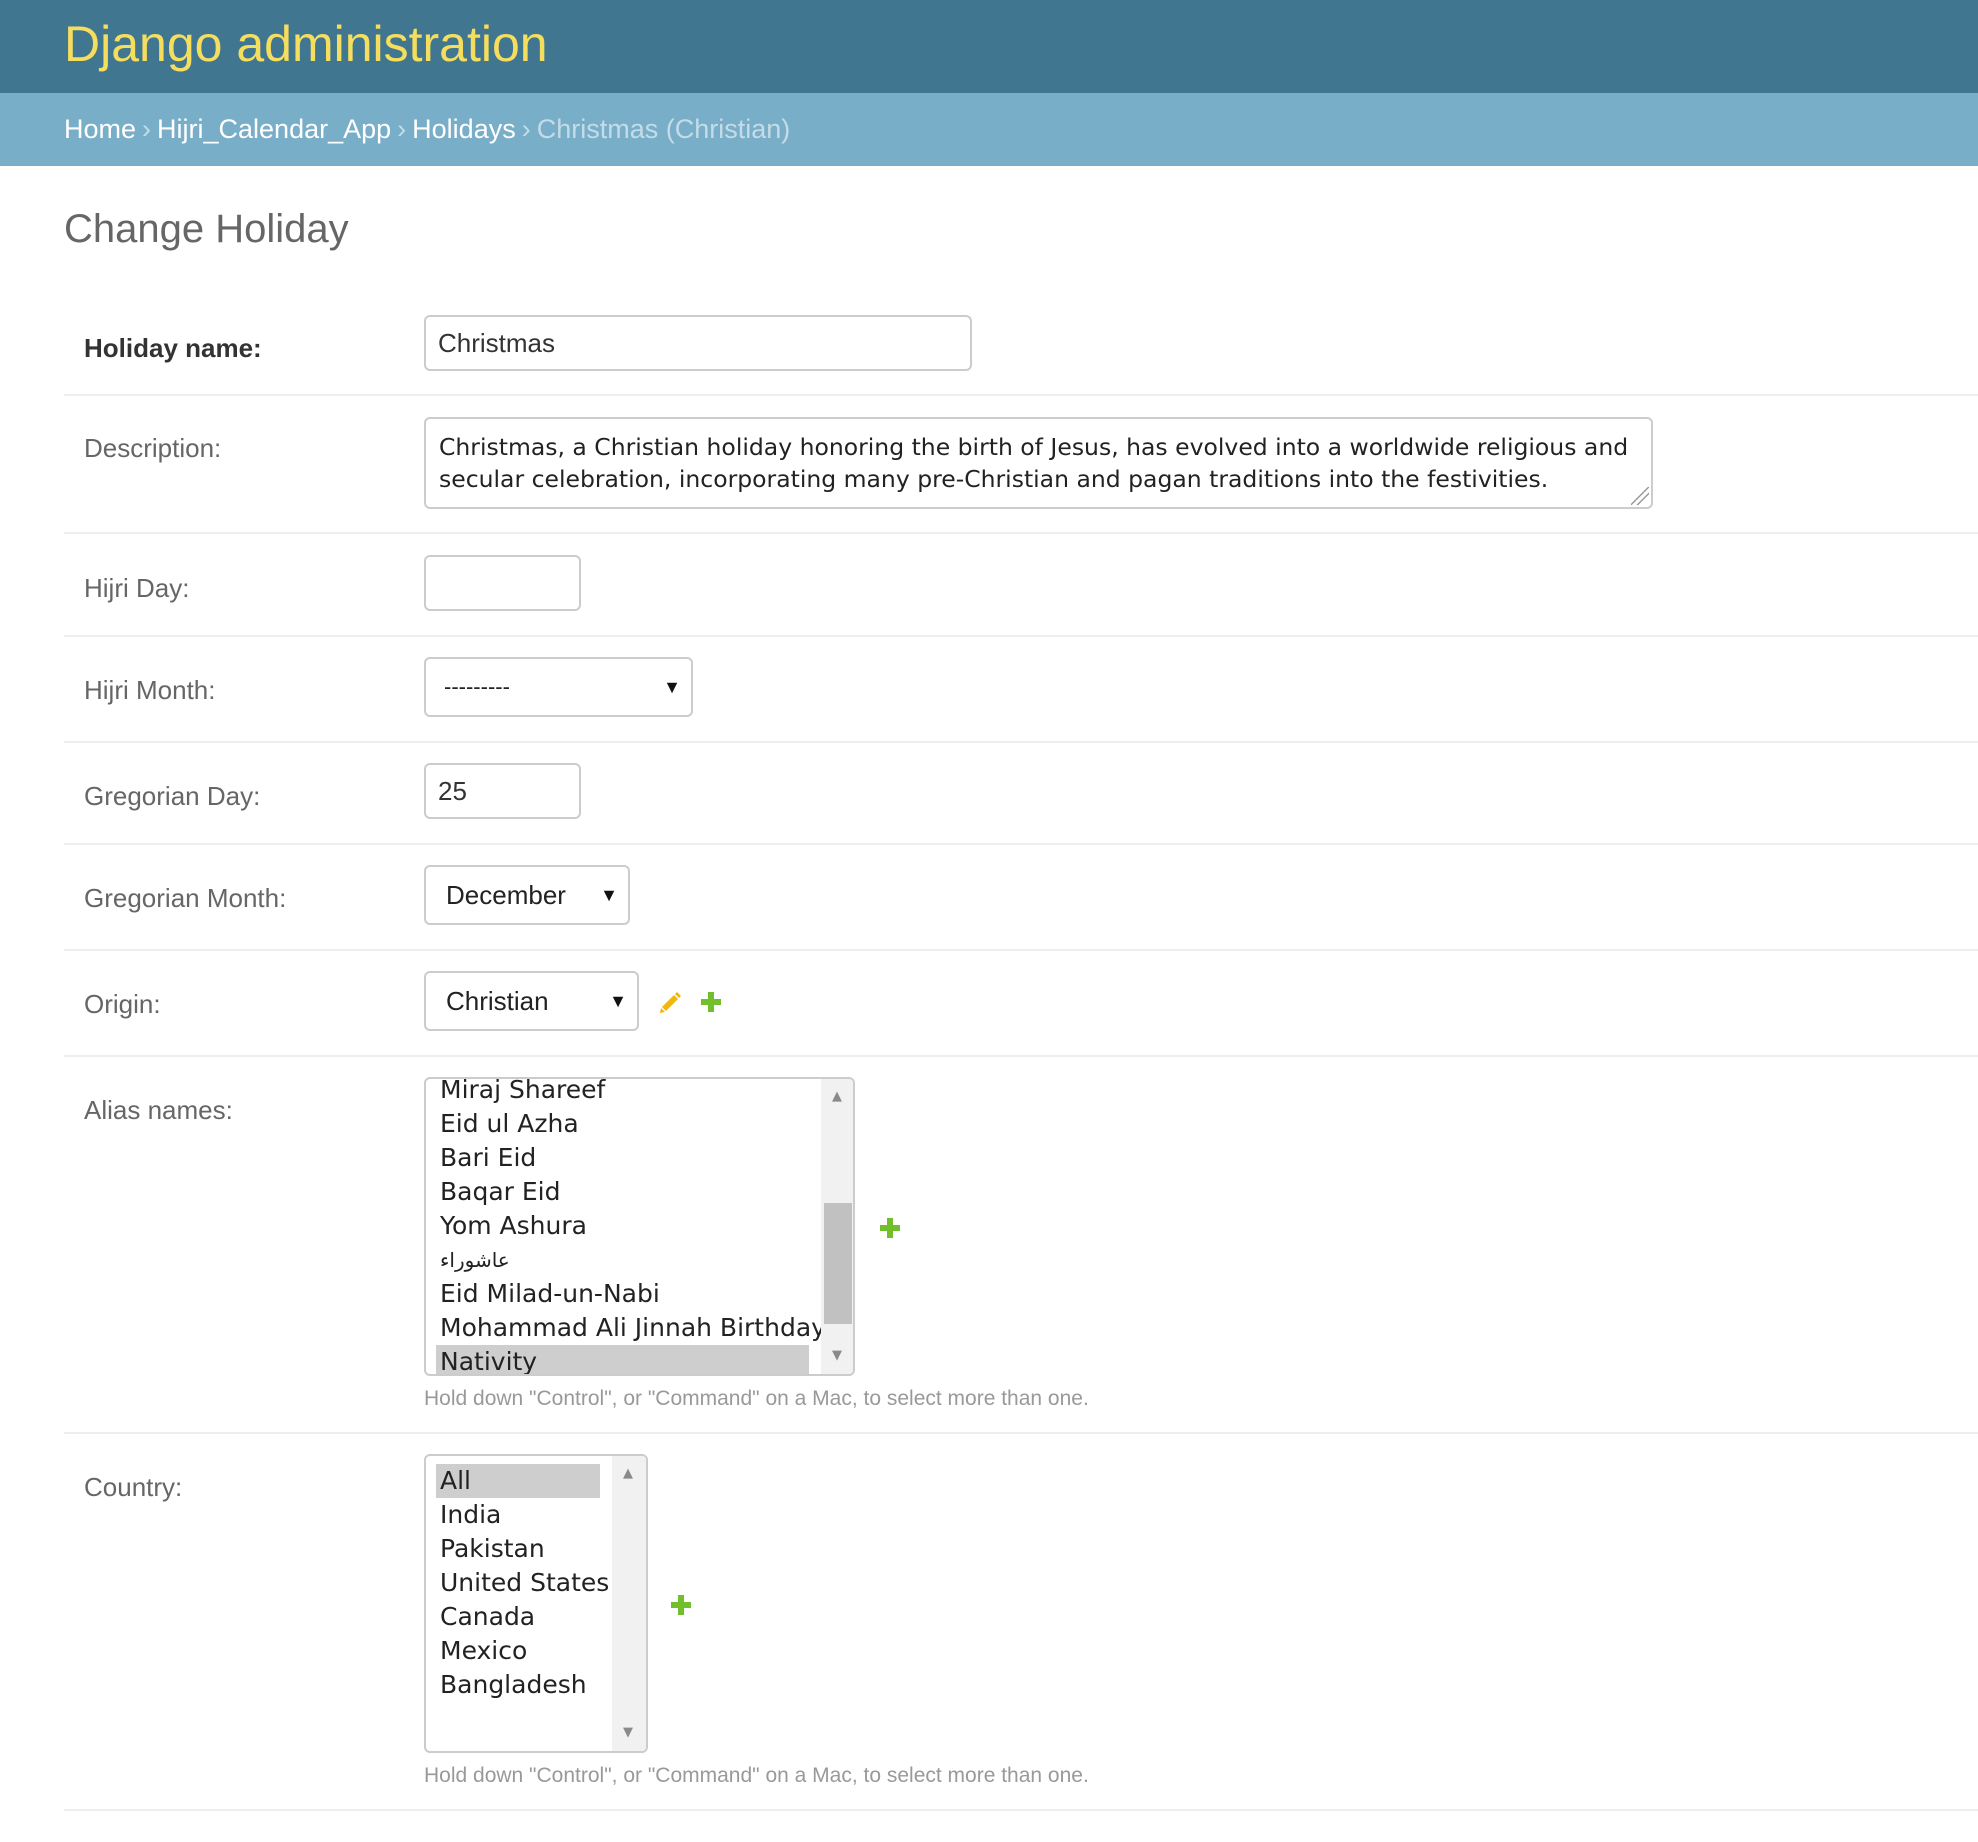  I want to click on list-item: Yom Ashura, so click(622, 1226).